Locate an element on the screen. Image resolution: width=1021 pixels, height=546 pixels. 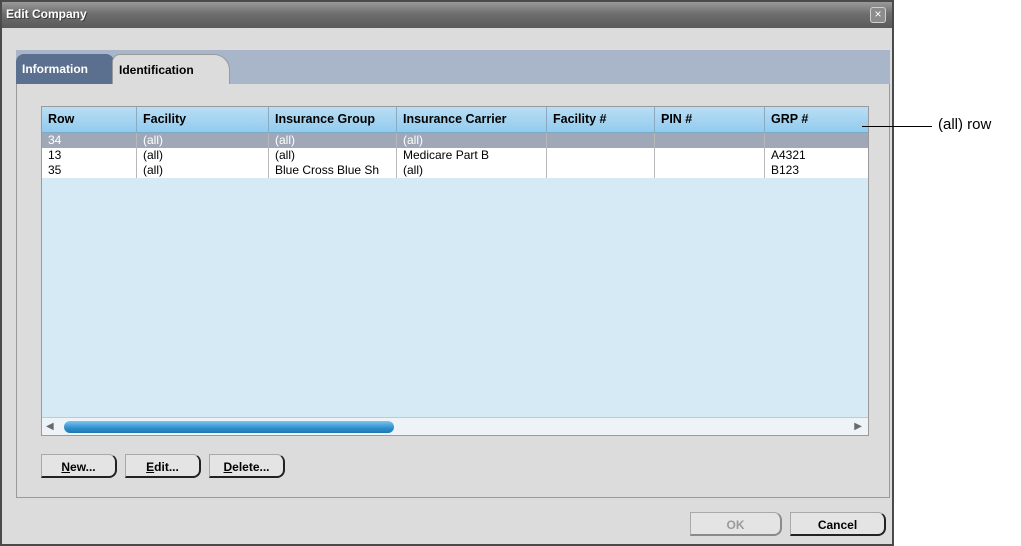
column-header-facility-number: Facility # is located at coordinates (601, 119).